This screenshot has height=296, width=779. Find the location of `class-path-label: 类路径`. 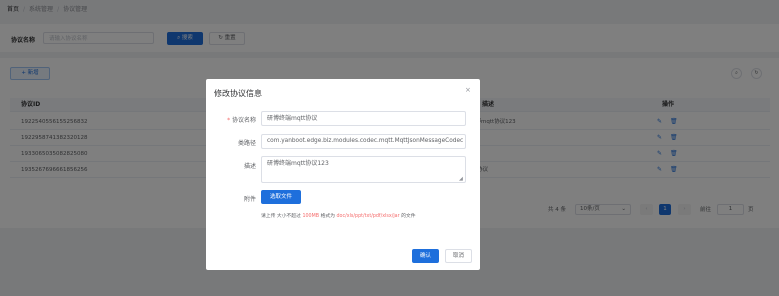

class-path-label: 类路径 is located at coordinates (246, 143).